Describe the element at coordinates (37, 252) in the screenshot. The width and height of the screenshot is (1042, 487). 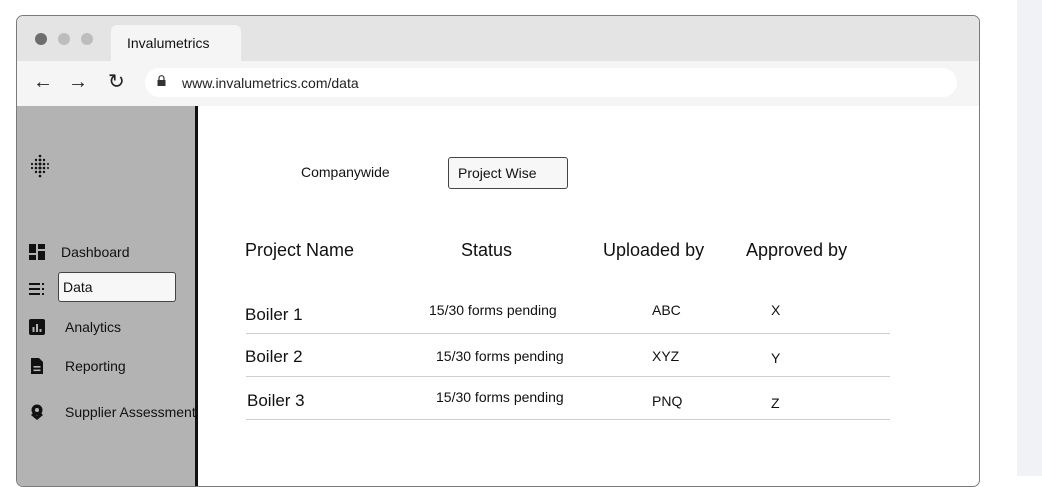
I see `dashboard-icon` at that location.